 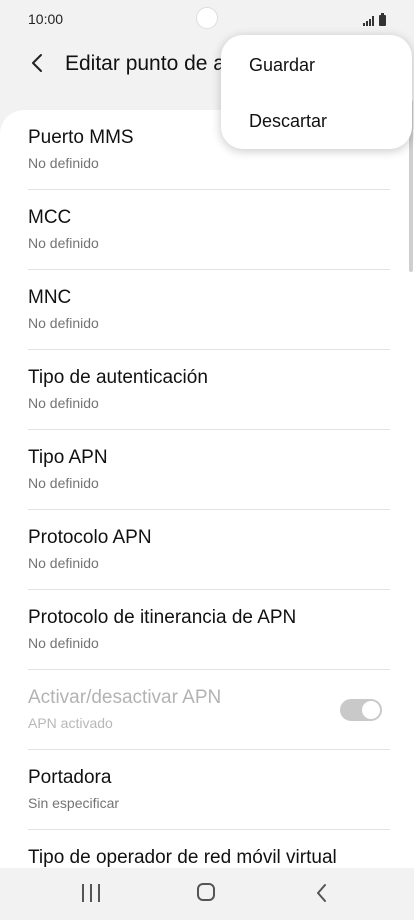 I want to click on item-label: Tipo de operador de red móvil virtual, so click(x=182, y=857).